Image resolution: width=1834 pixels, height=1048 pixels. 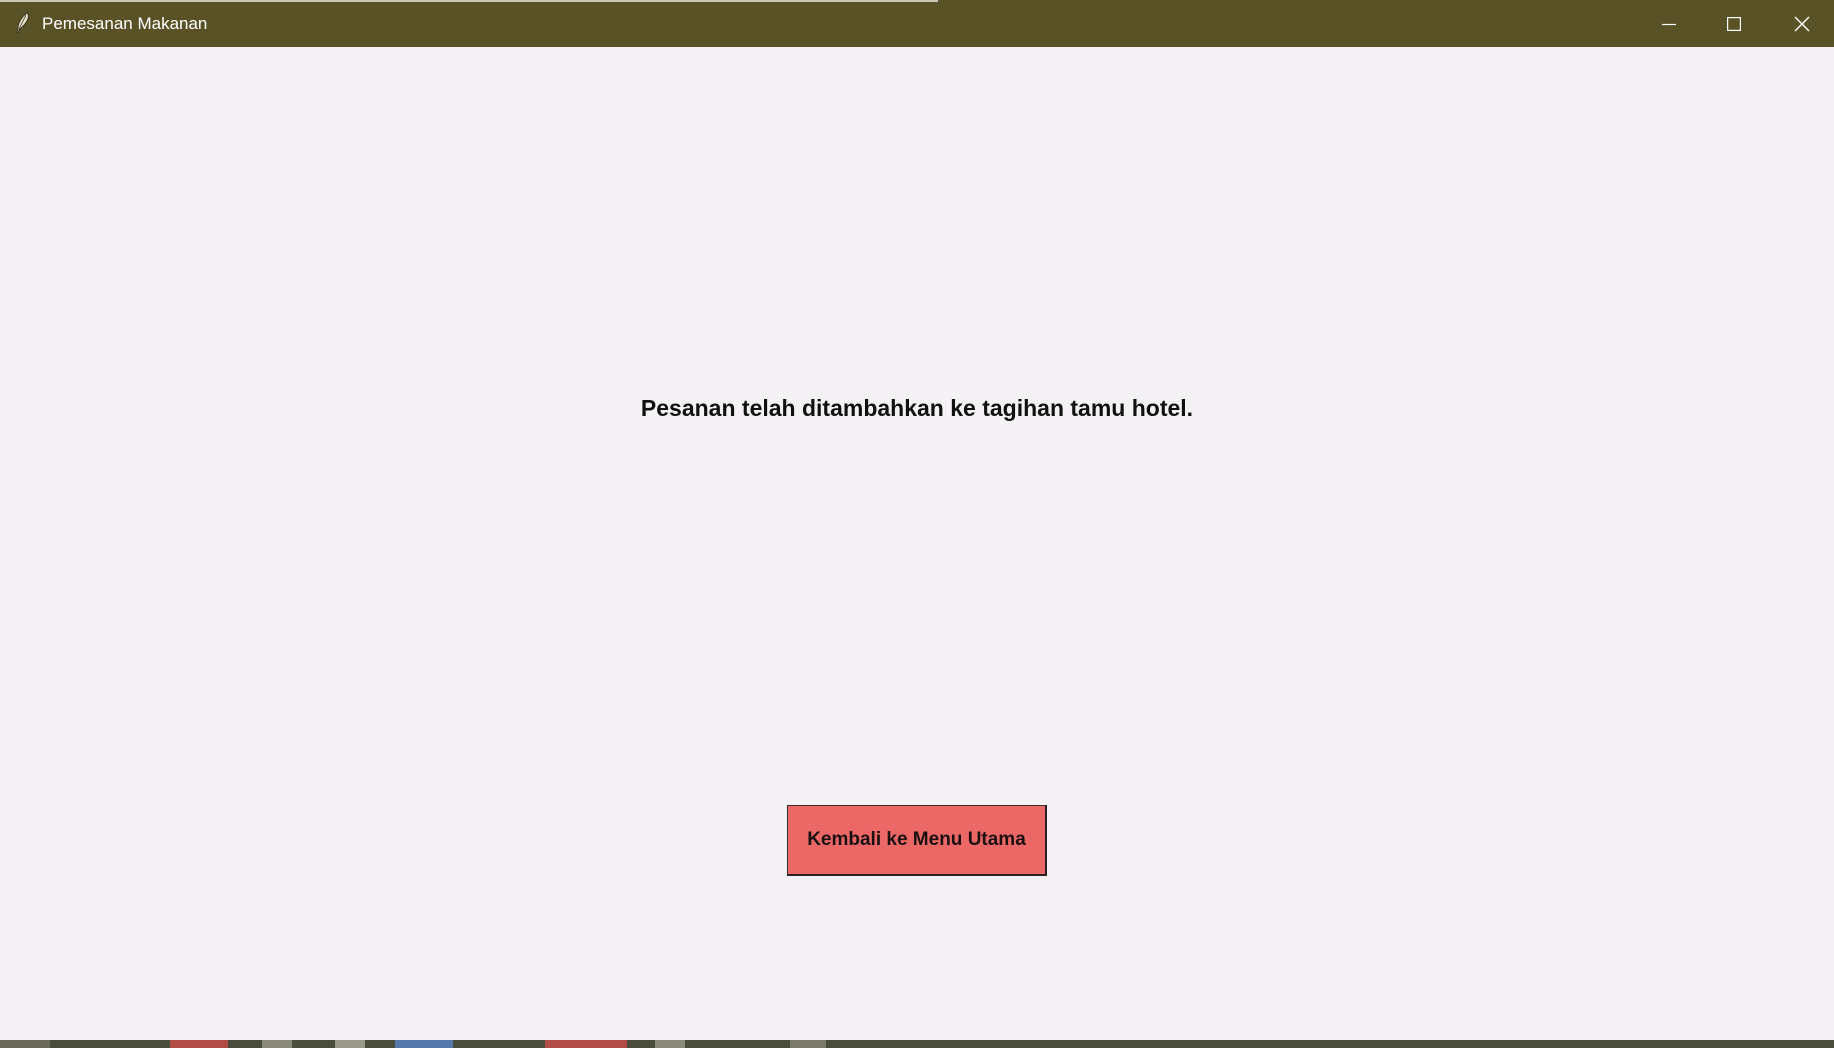 I want to click on close-icon, so click(x=1802, y=24).